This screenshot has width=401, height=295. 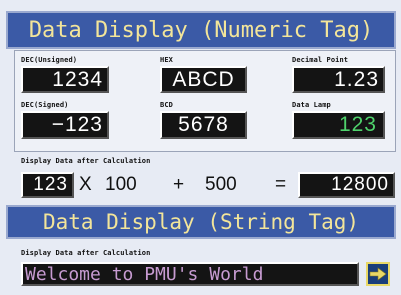 I want to click on numeric-section-title-text: Data Display (Numeric Tag), so click(x=201, y=30).